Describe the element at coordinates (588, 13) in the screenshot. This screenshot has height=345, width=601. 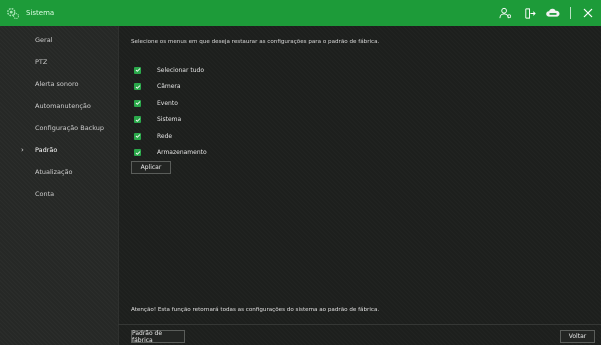
I see `close-icon` at that location.